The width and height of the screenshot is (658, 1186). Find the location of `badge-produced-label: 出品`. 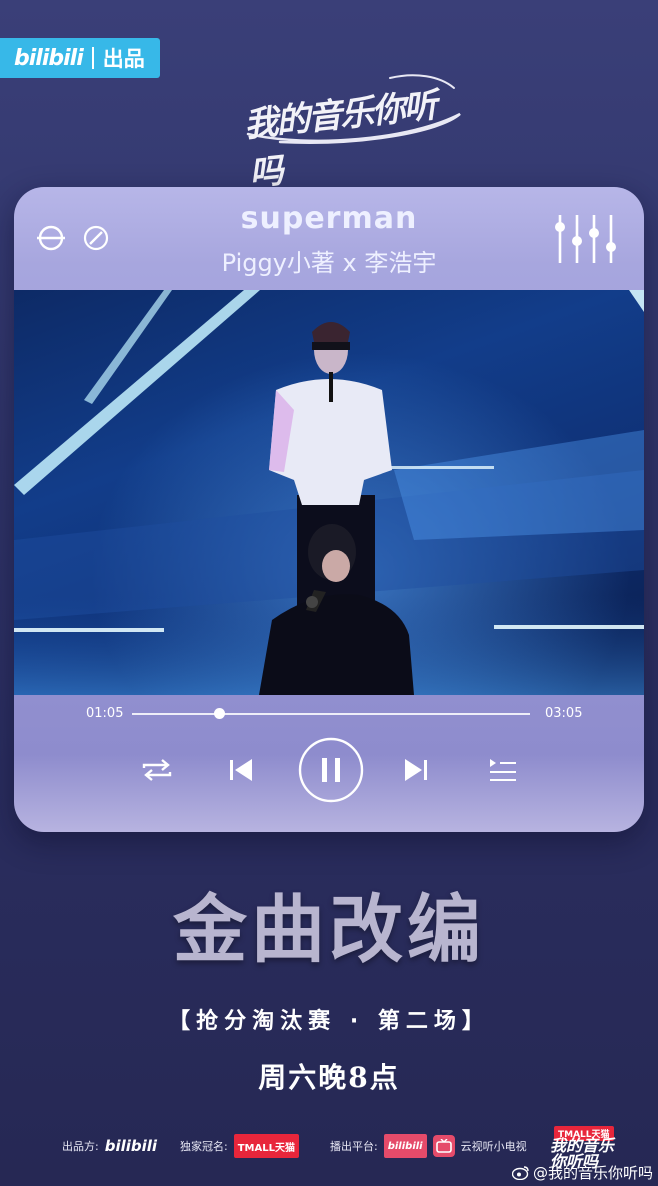

badge-produced-label: 出品 is located at coordinates (123, 59).